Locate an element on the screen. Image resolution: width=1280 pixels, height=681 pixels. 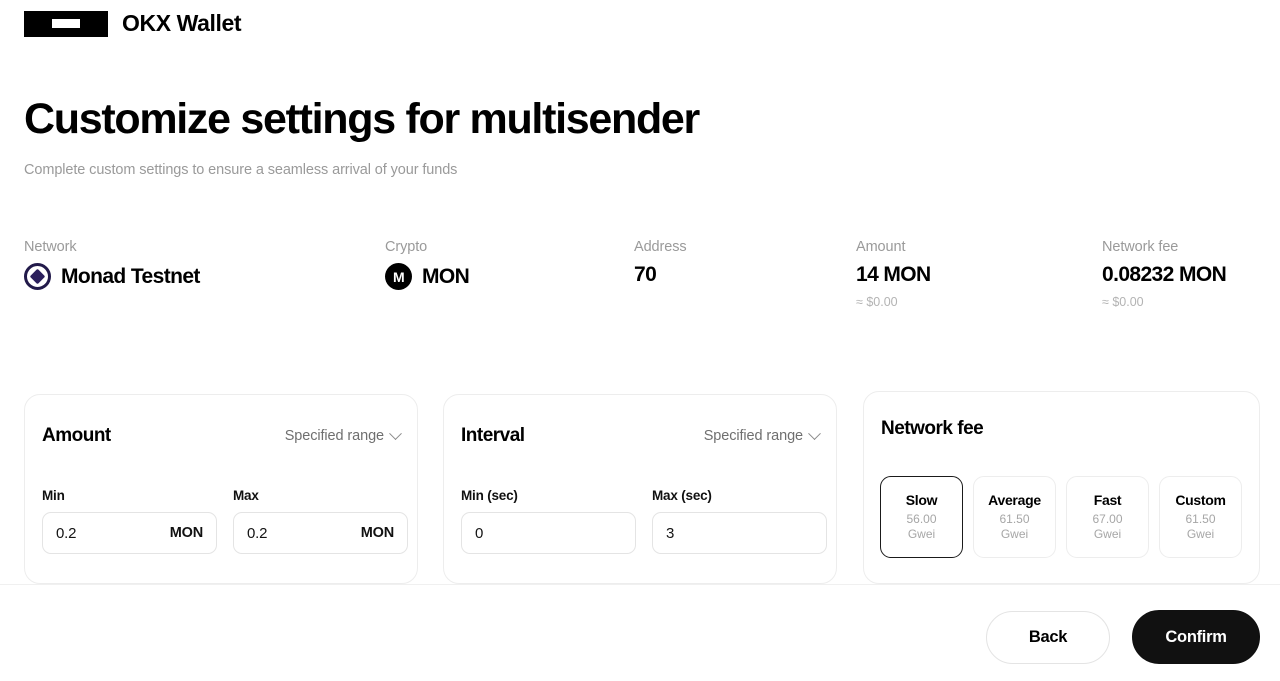
footer-actions: Back Confirm is located at coordinates (1123, 637).